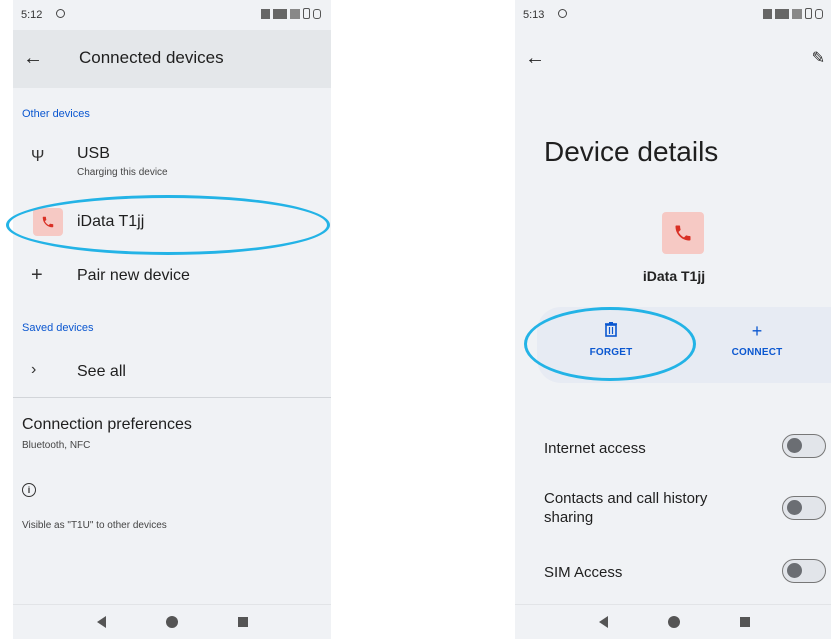 This screenshot has width=831, height=639. What do you see at coordinates (94, 525) in the screenshot?
I see `visibility-text: Visible as "T1U" to other devices` at bounding box center [94, 525].